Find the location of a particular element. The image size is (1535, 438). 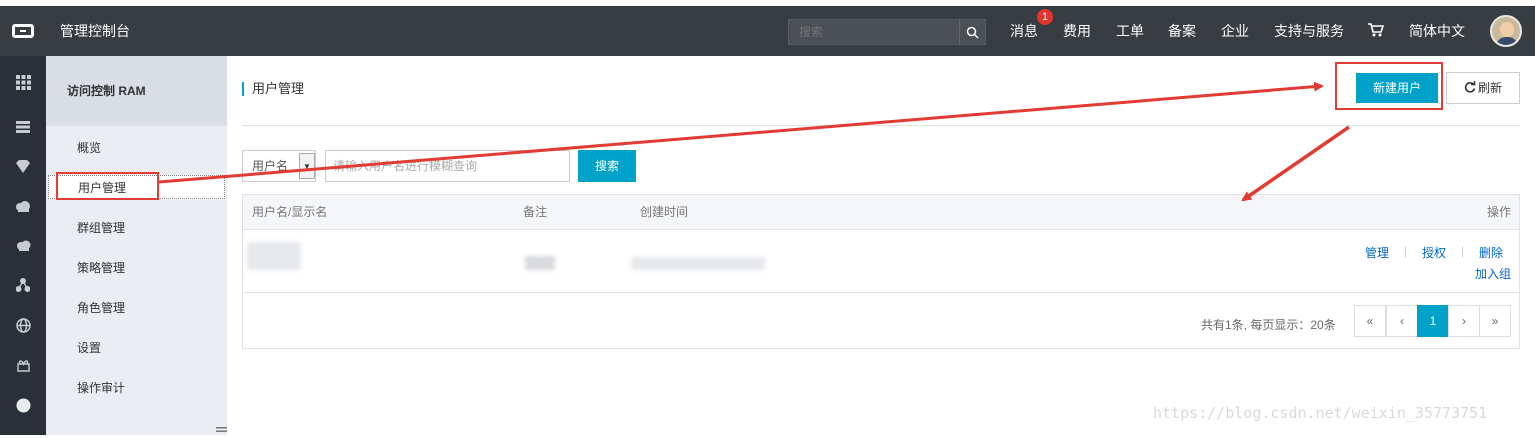

avatar is located at coordinates (1506, 31).